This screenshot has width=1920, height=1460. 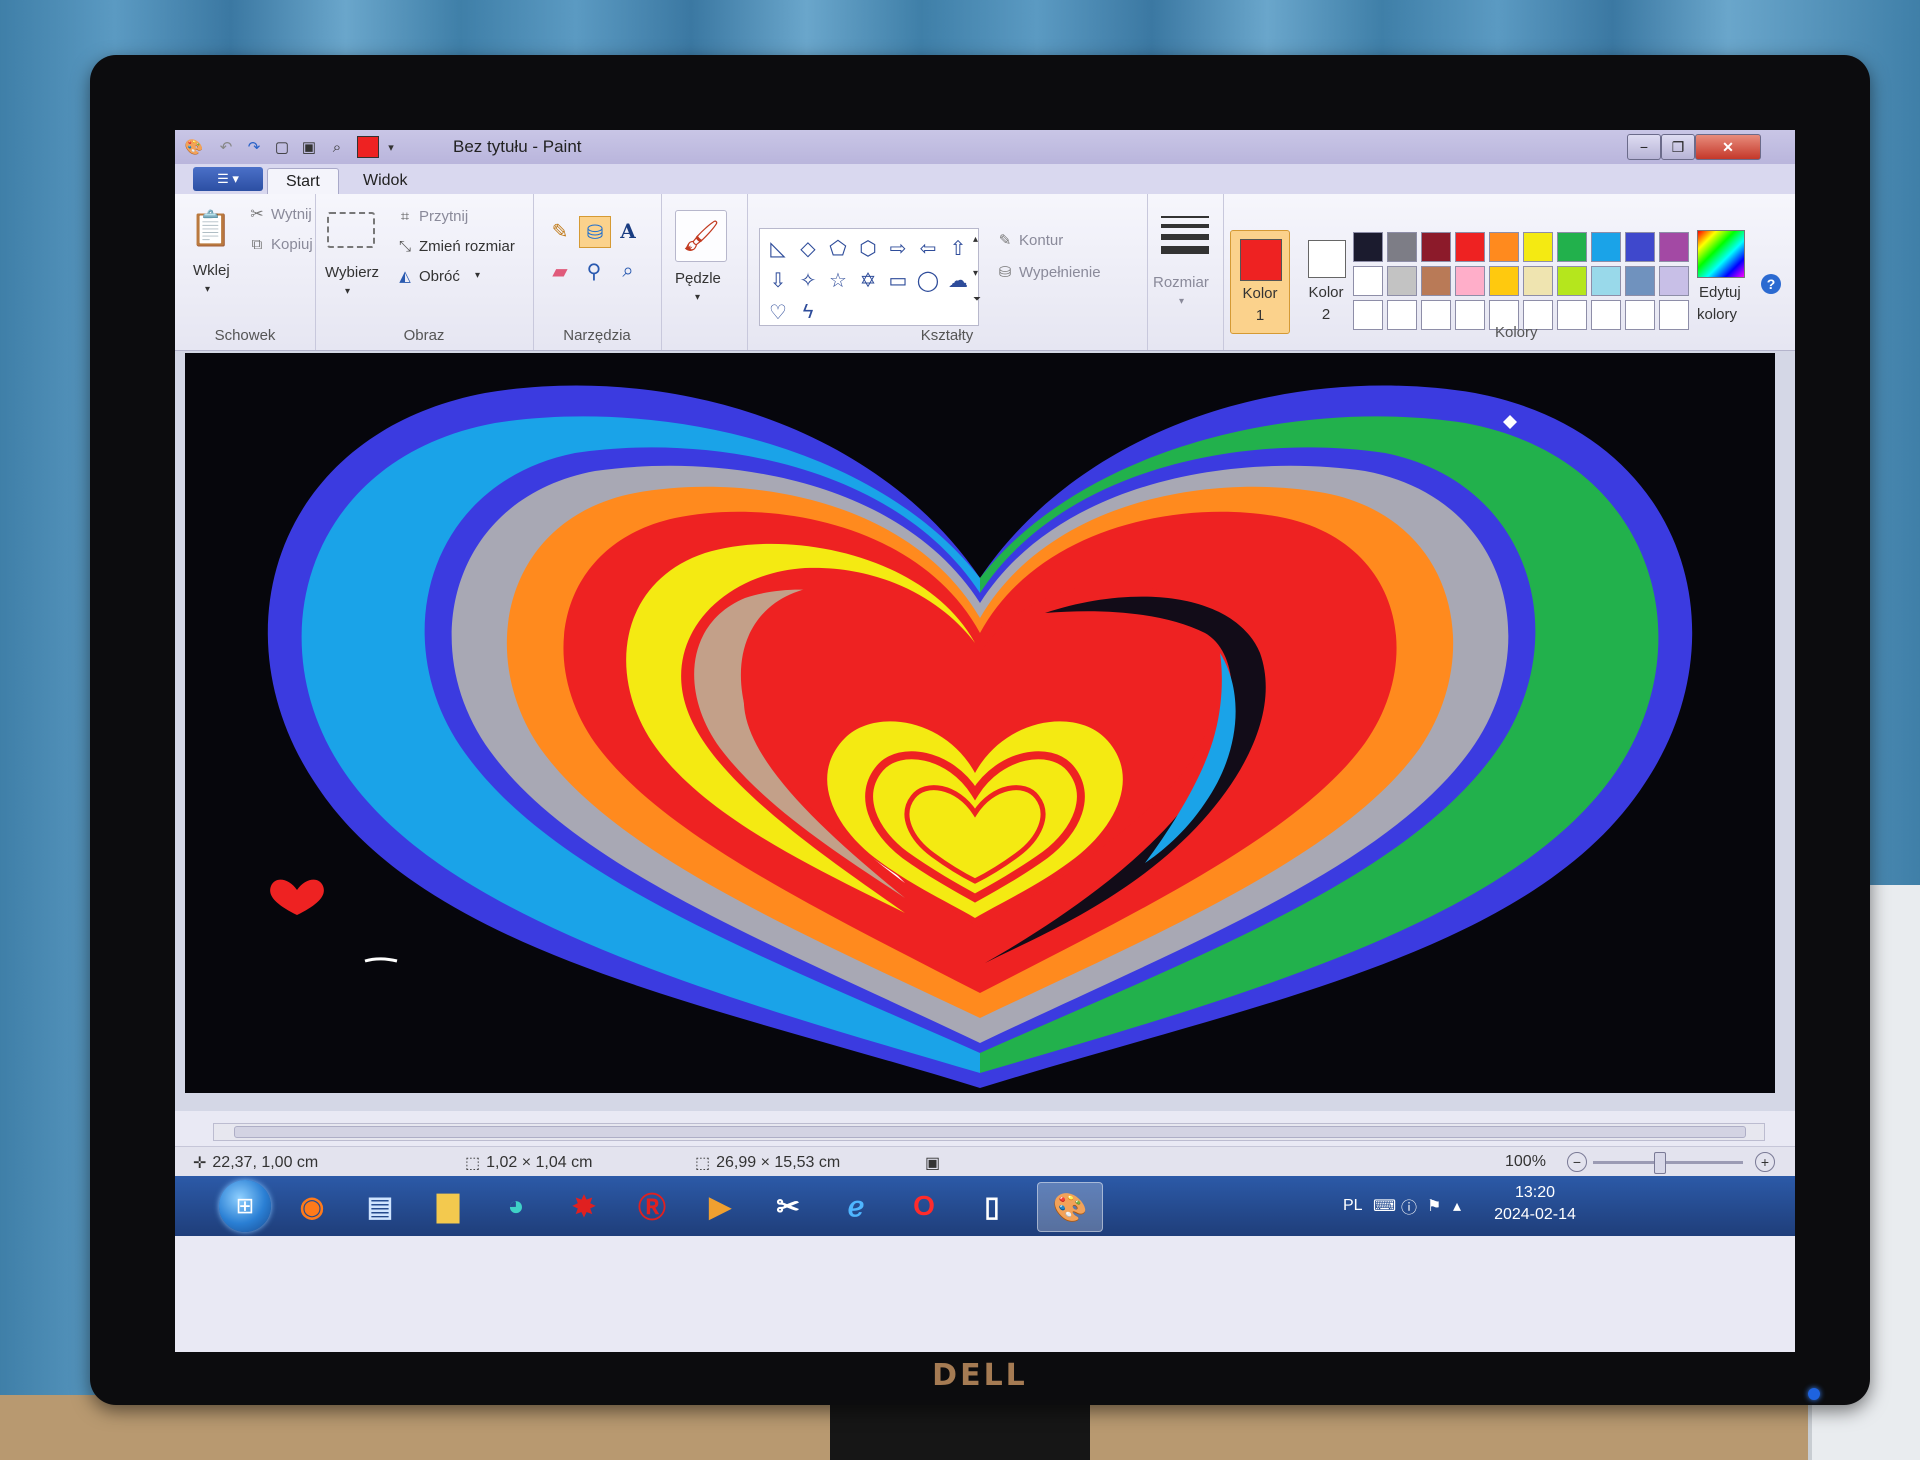 I want to click on star5-icon: ☆, so click(x=838, y=280).